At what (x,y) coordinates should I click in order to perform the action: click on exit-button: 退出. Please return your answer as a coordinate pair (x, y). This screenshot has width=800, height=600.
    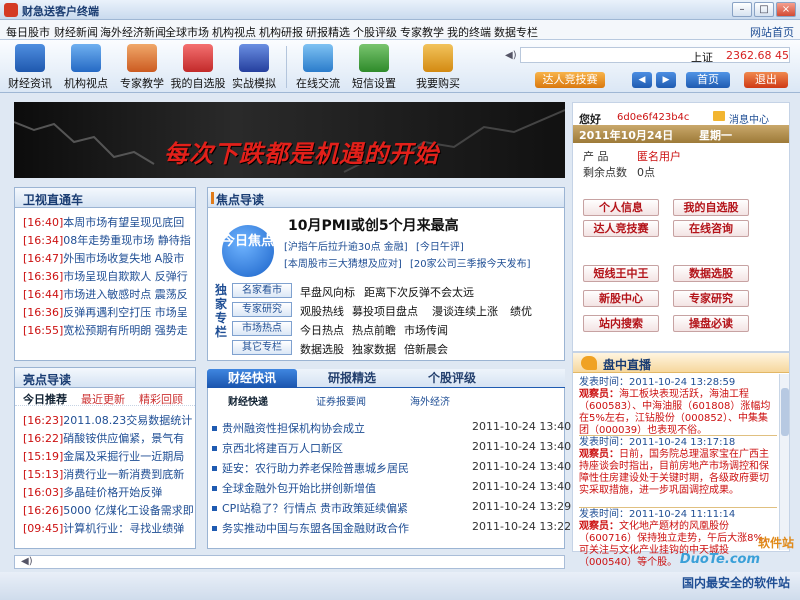
    Looking at the image, I should click on (766, 80).